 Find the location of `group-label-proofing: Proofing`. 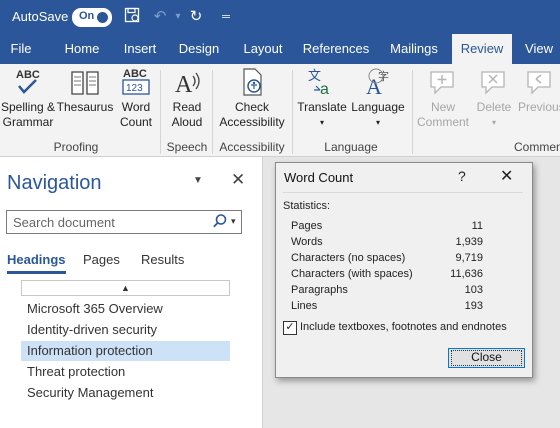

group-label-proofing: Proofing is located at coordinates (76, 147).